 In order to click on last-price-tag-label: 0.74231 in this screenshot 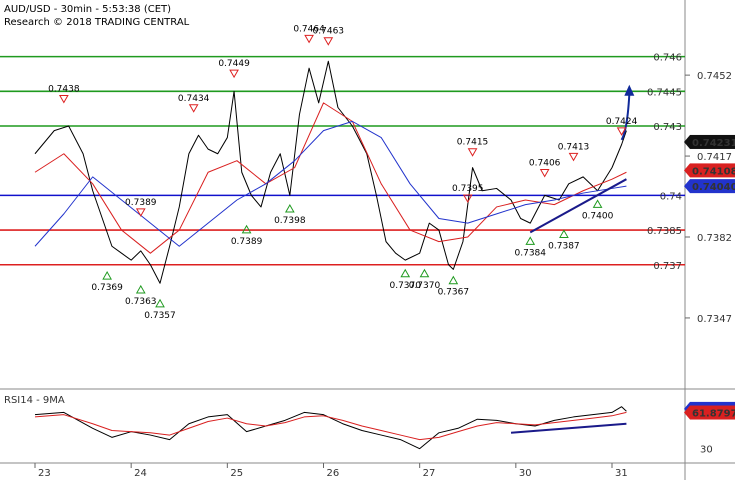, I will do `click(713, 143)`.